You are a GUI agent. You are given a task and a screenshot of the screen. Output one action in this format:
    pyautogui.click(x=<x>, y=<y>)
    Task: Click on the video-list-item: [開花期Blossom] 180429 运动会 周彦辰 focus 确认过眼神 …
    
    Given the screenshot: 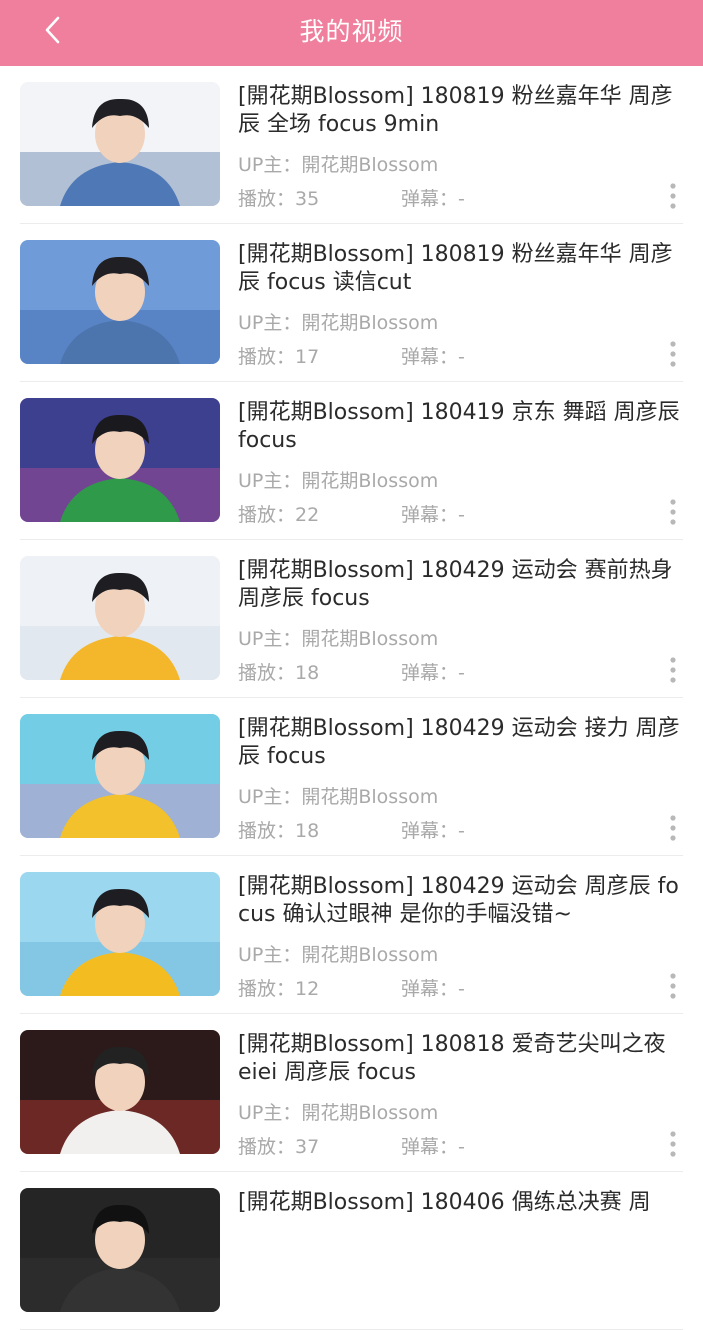 What is the action you would take?
    pyautogui.click(x=351, y=935)
    